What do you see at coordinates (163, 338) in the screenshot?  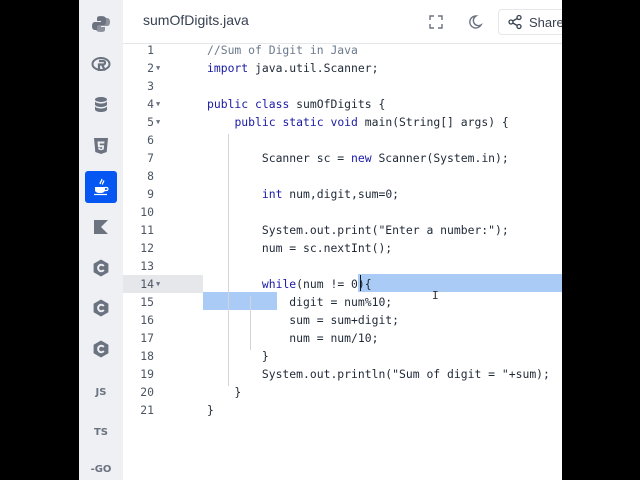 I see `line-number: 17` at bounding box center [163, 338].